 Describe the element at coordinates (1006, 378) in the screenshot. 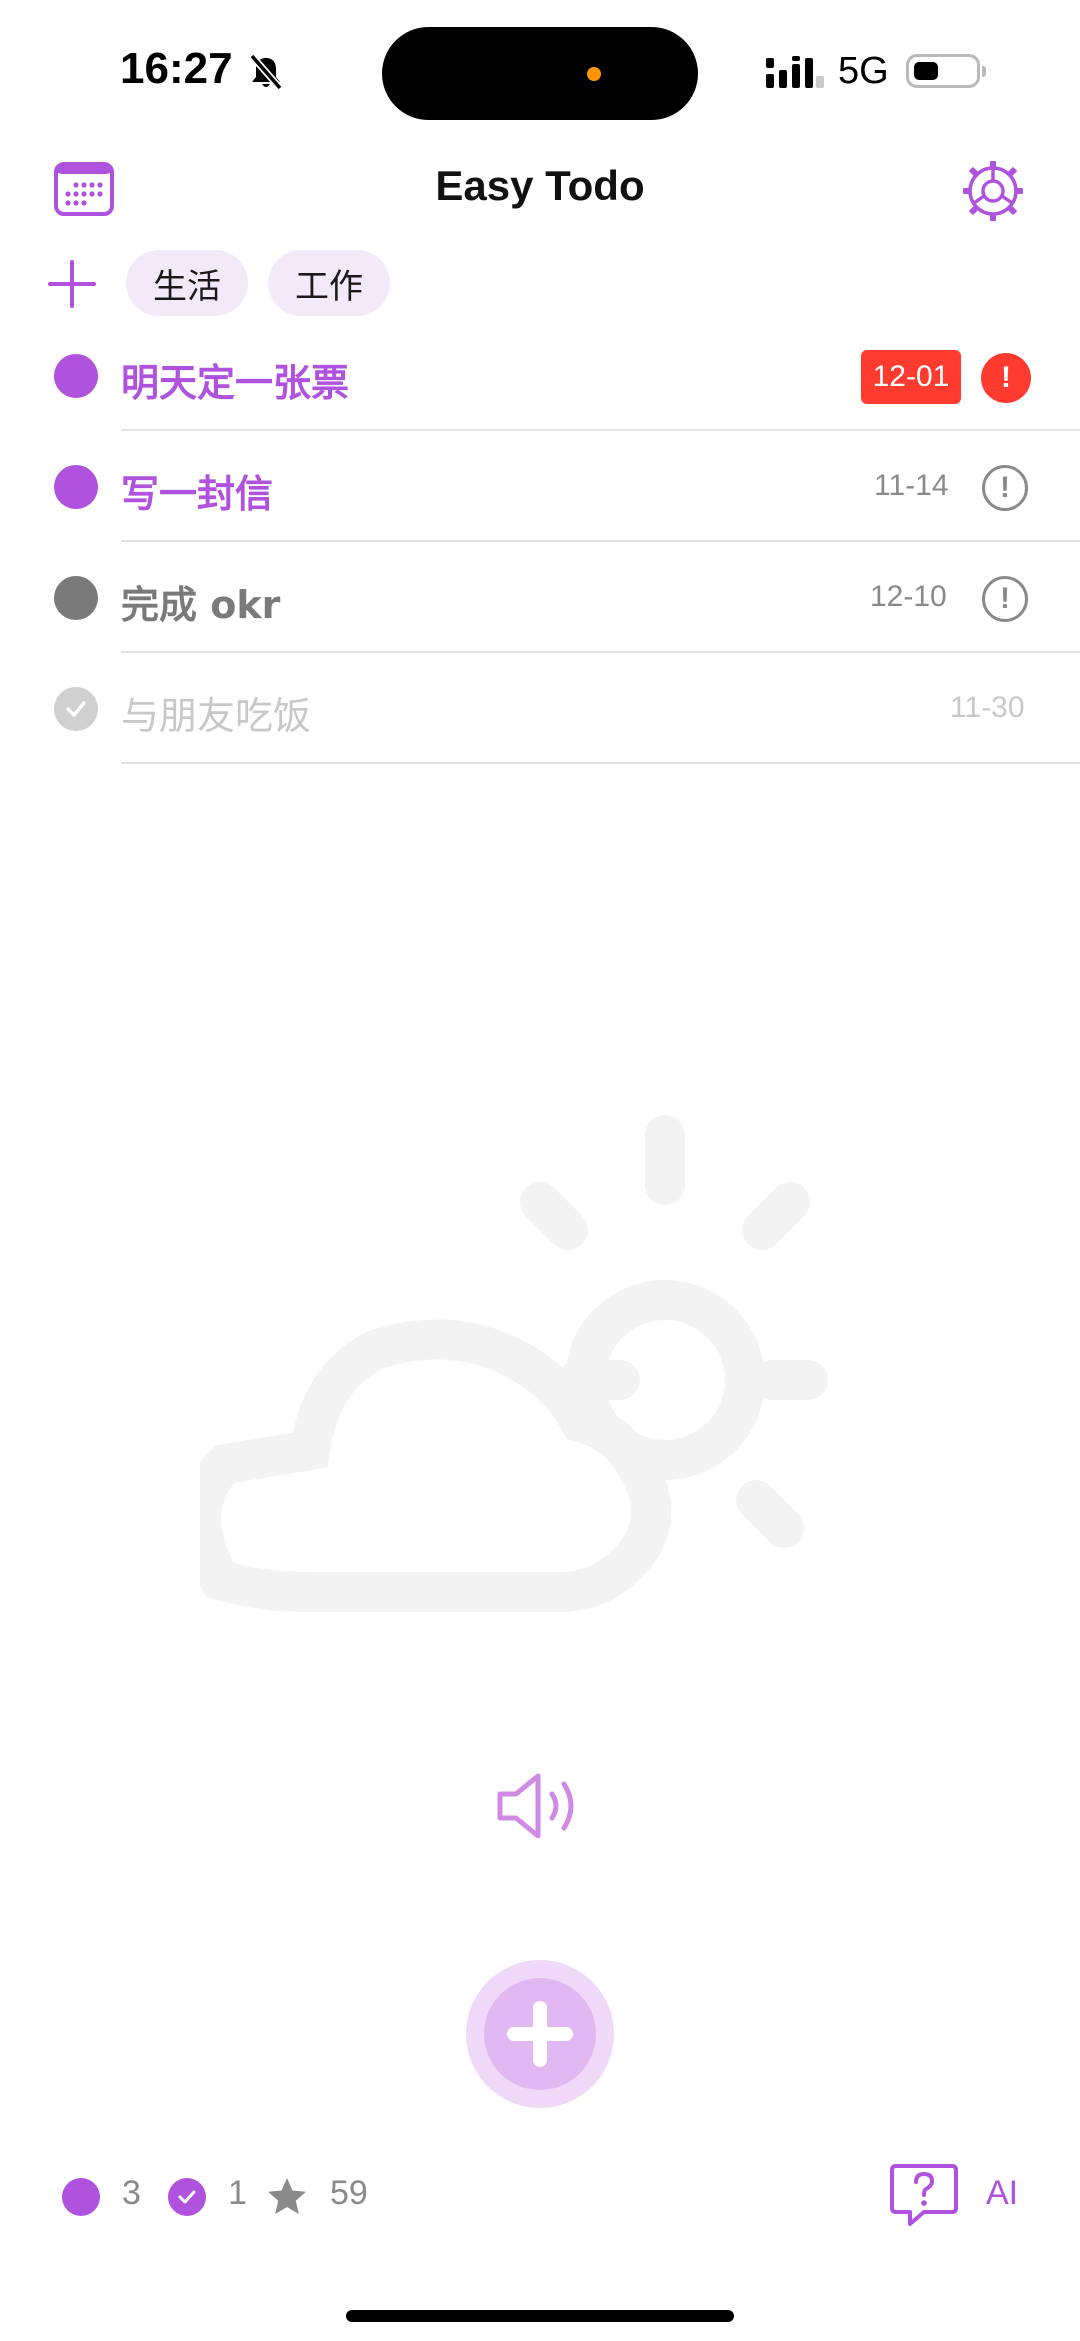

I see `priority-high-icon: !` at that location.